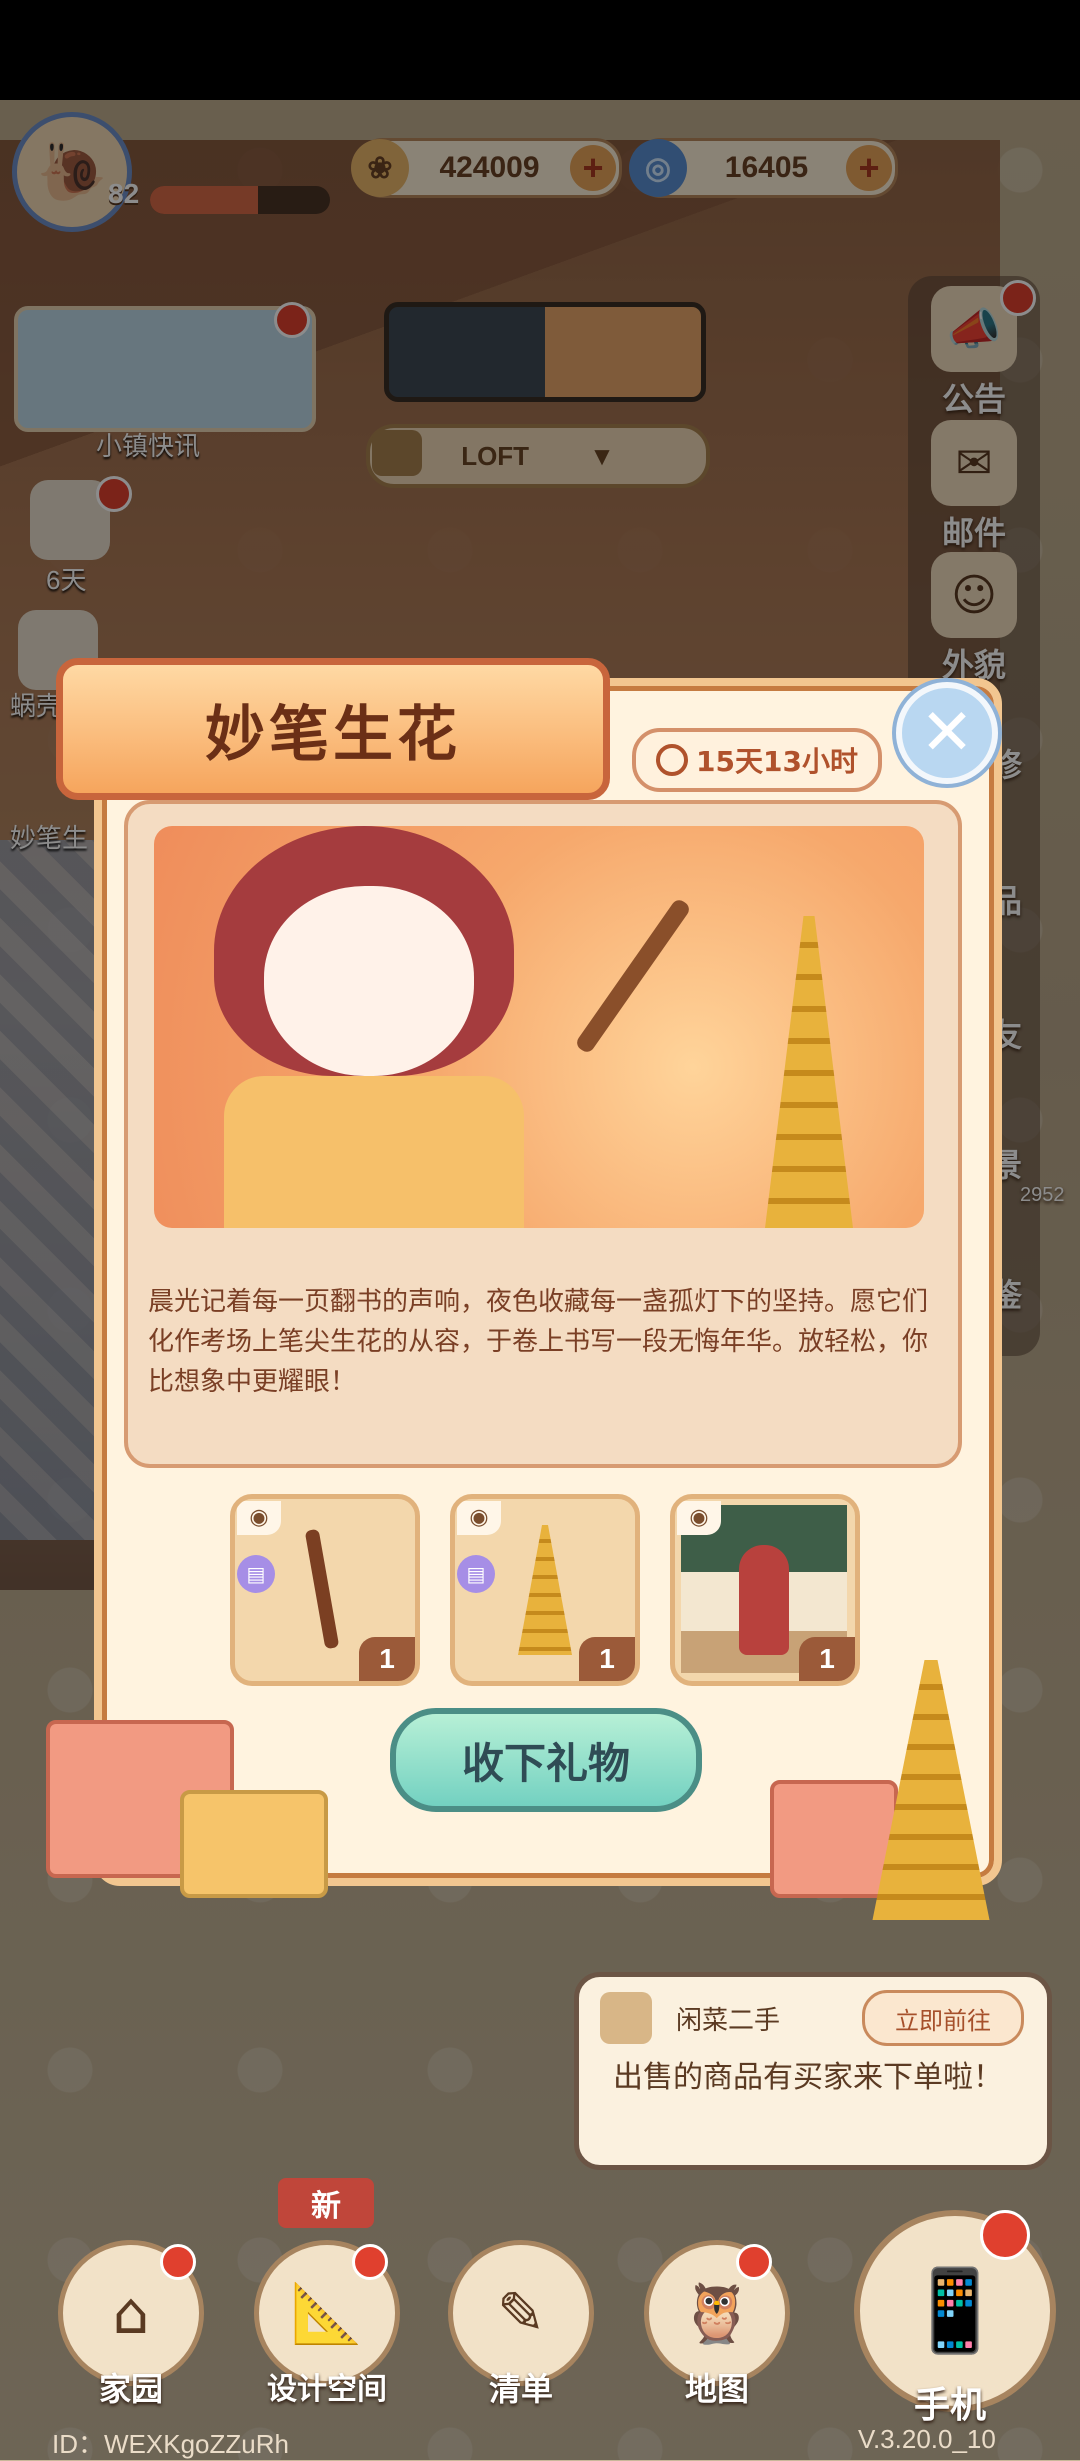 The width and height of the screenshot is (1080, 2461). What do you see at coordinates (170, 2444) in the screenshot?
I see `player-id: ID：WEXKgoZZuRh` at bounding box center [170, 2444].